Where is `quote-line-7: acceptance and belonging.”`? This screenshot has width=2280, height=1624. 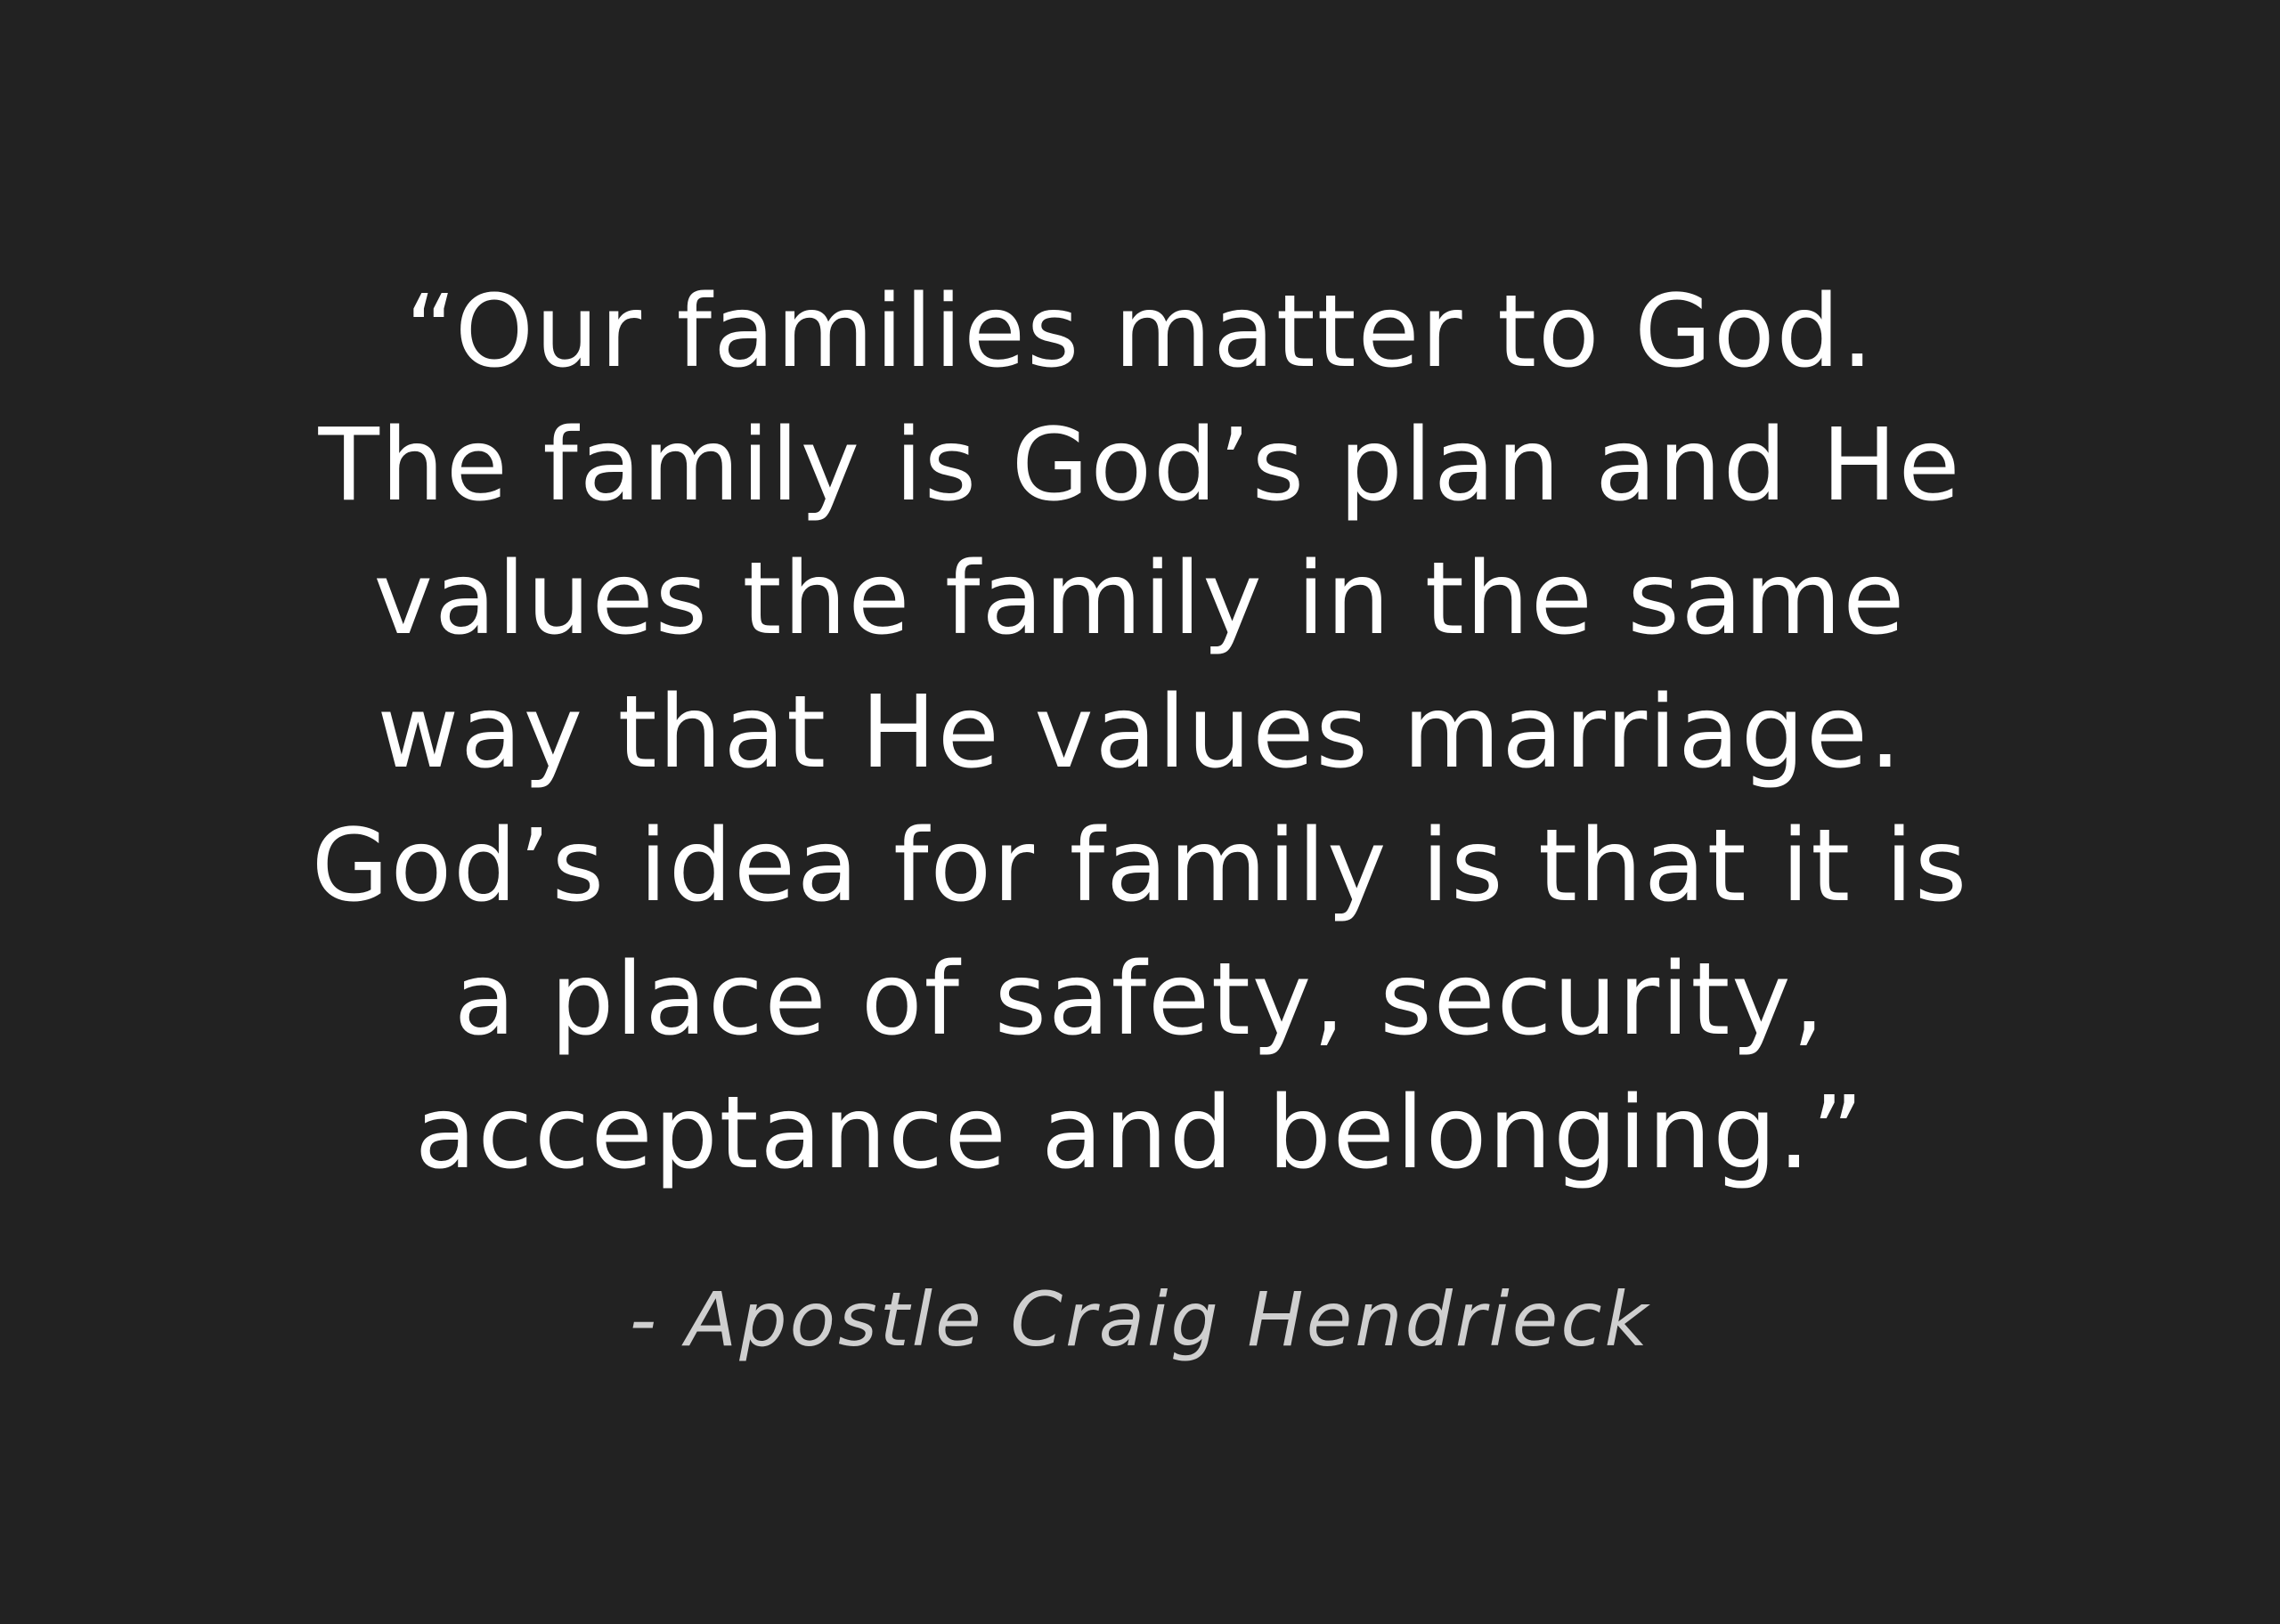 quote-line-7: acceptance and belonging.” is located at coordinates (1140, 1133).